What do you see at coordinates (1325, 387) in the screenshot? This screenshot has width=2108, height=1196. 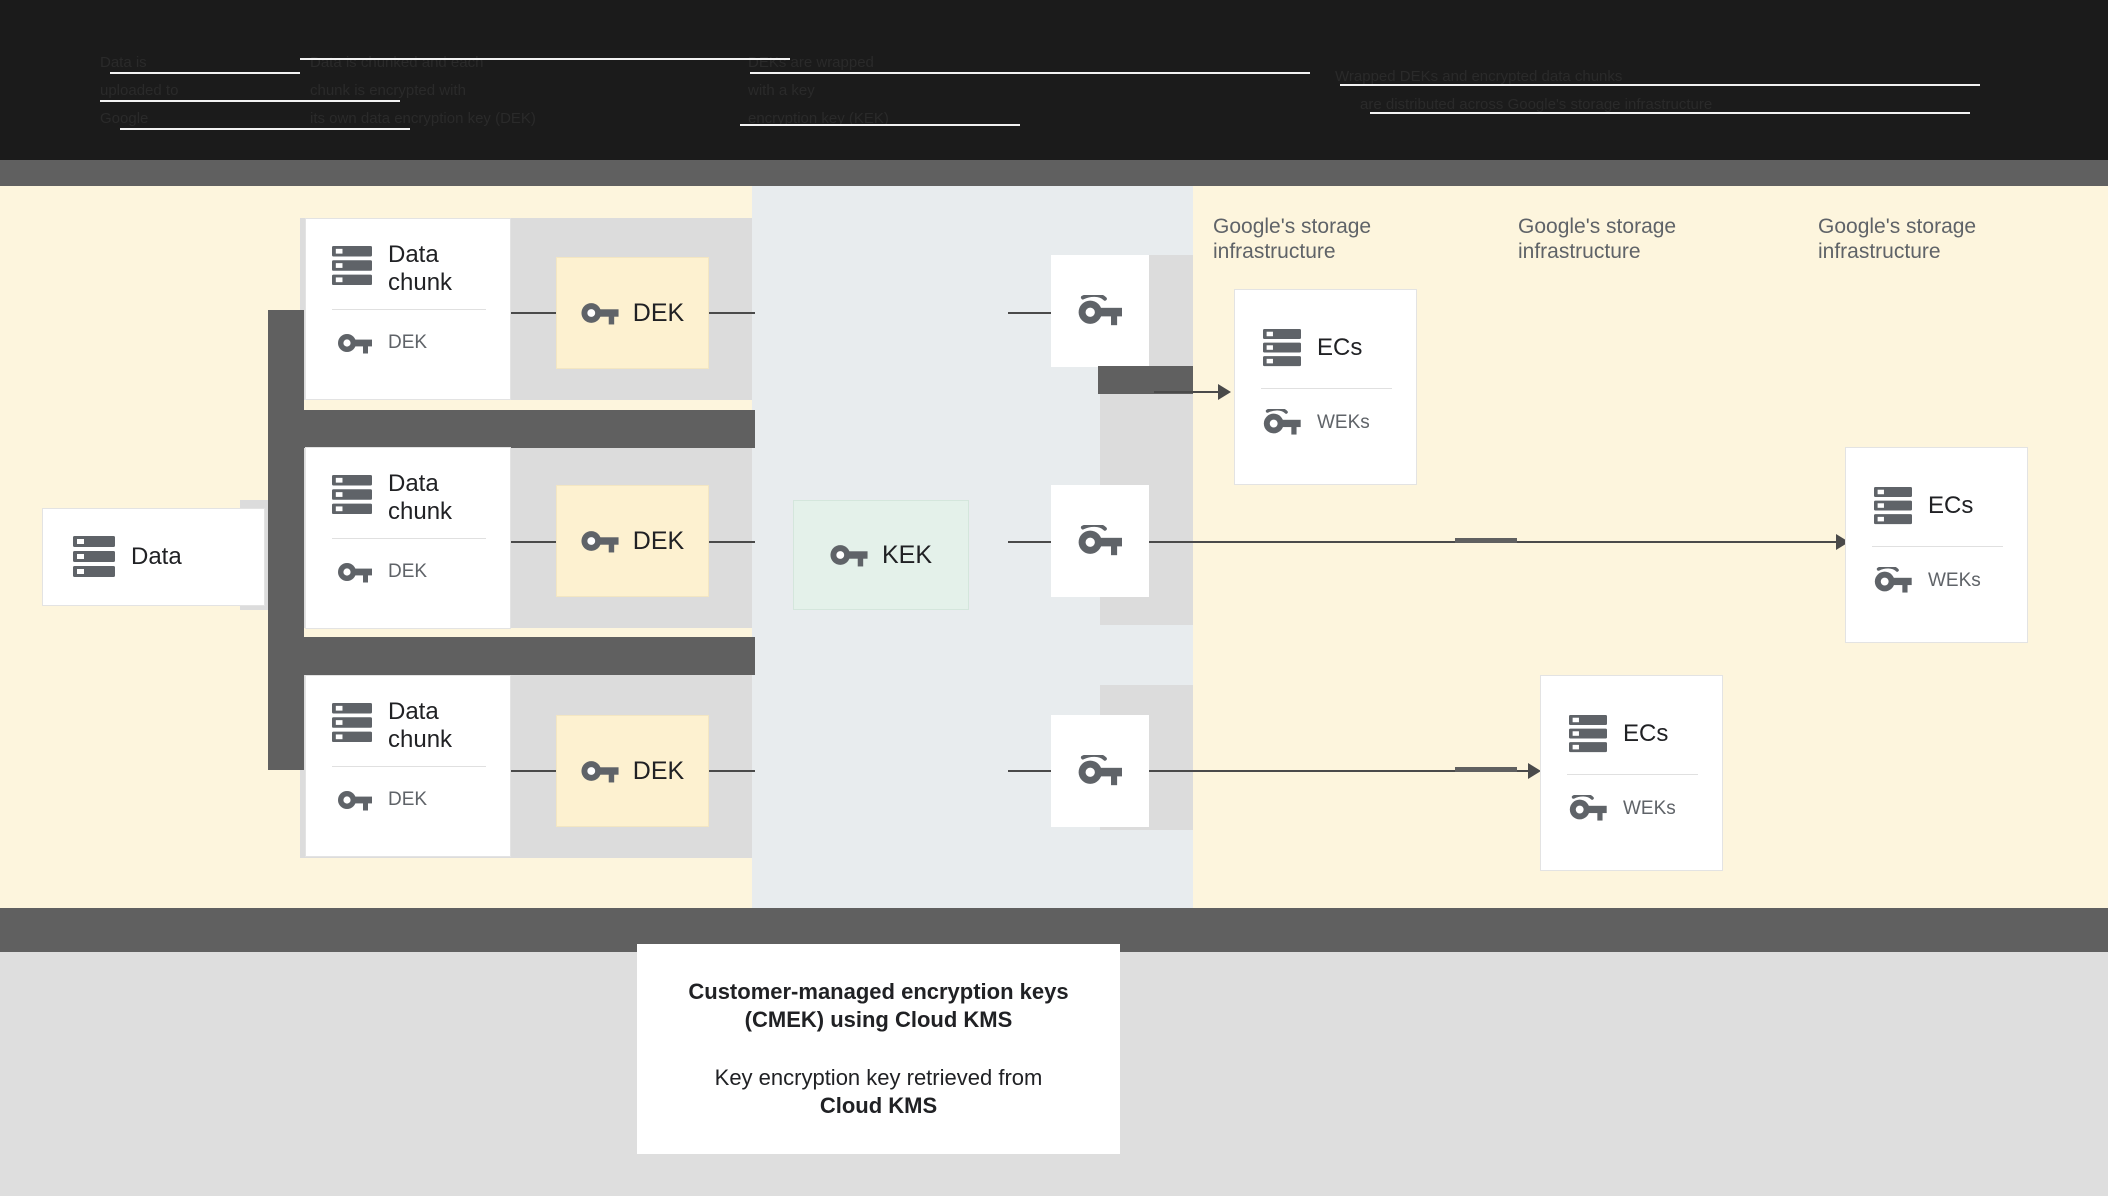 I see `card-storage-1: ECs WEKs` at bounding box center [1325, 387].